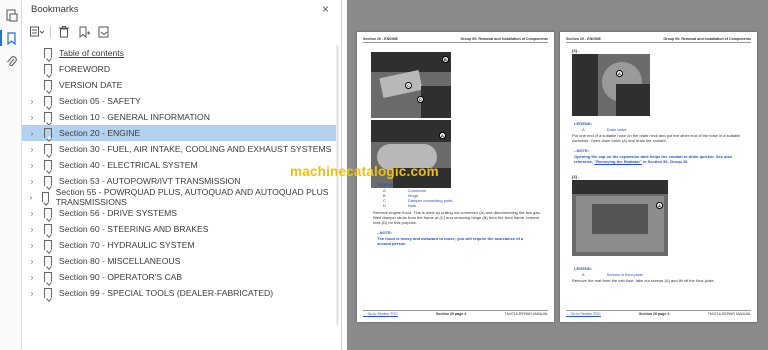  Describe the element at coordinates (451, 314) in the screenshot. I see `page-number: Section 20 page 3` at that location.